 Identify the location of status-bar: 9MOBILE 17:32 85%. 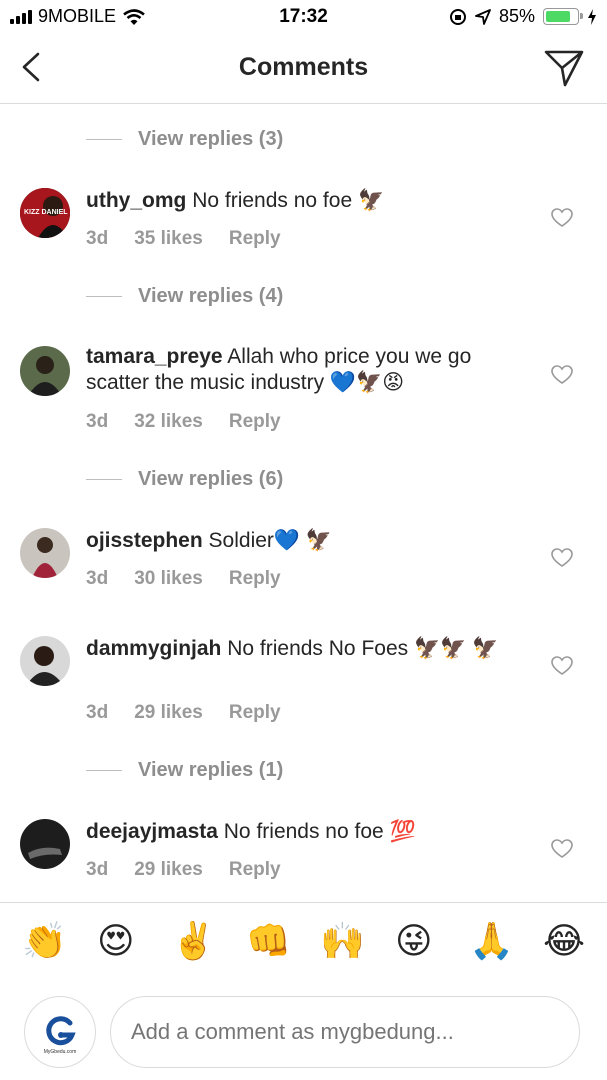
(303, 17).